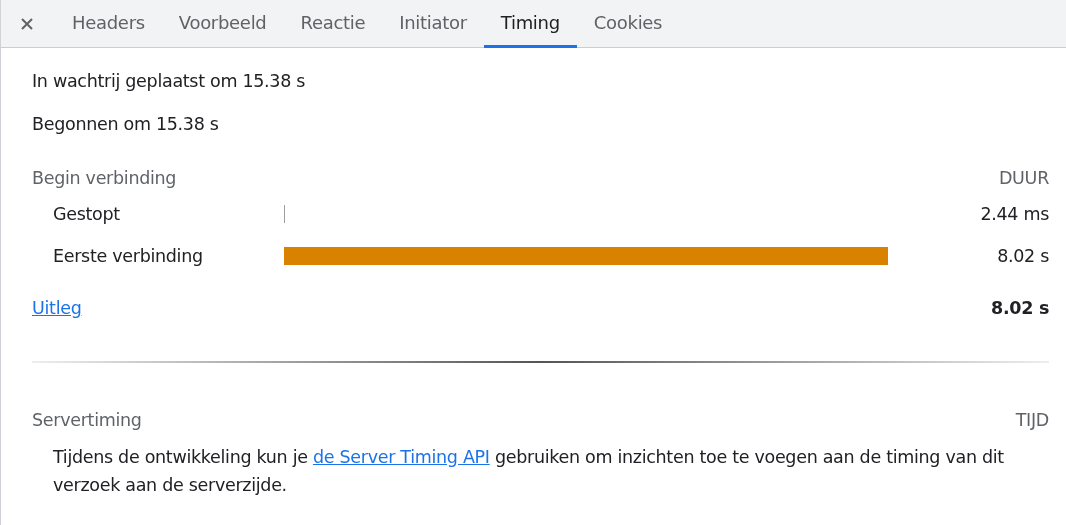 This screenshot has width=1066, height=525. Describe the element at coordinates (401, 457) in the screenshot. I see `server-timing-api-link: de Server Timing API` at that location.